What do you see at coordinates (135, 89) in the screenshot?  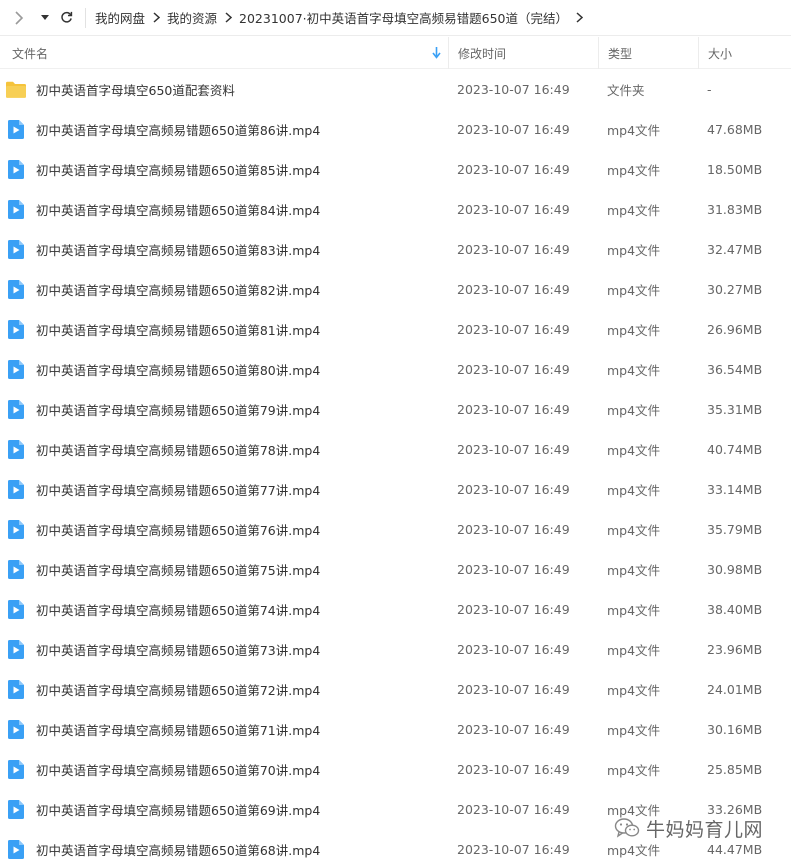 I see `file-name: 初中英语首字母填空650道配套资料` at bounding box center [135, 89].